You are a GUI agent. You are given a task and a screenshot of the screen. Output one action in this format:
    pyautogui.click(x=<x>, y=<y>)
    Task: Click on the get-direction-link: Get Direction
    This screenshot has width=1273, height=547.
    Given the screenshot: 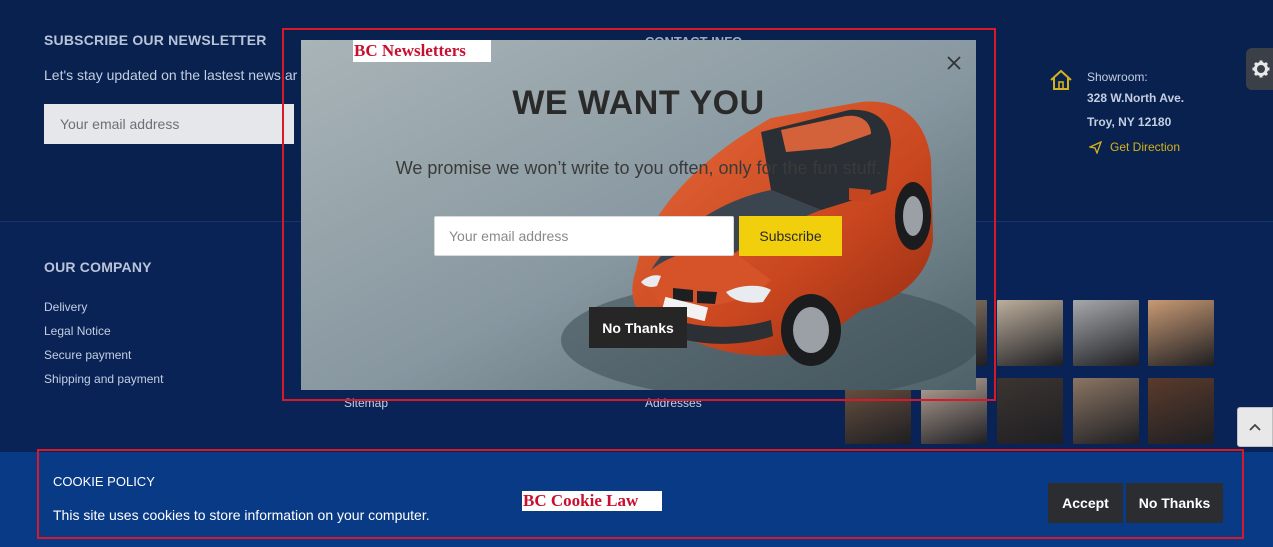 What is the action you would take?
    pyautogui.click(x=1134, y=147)
    